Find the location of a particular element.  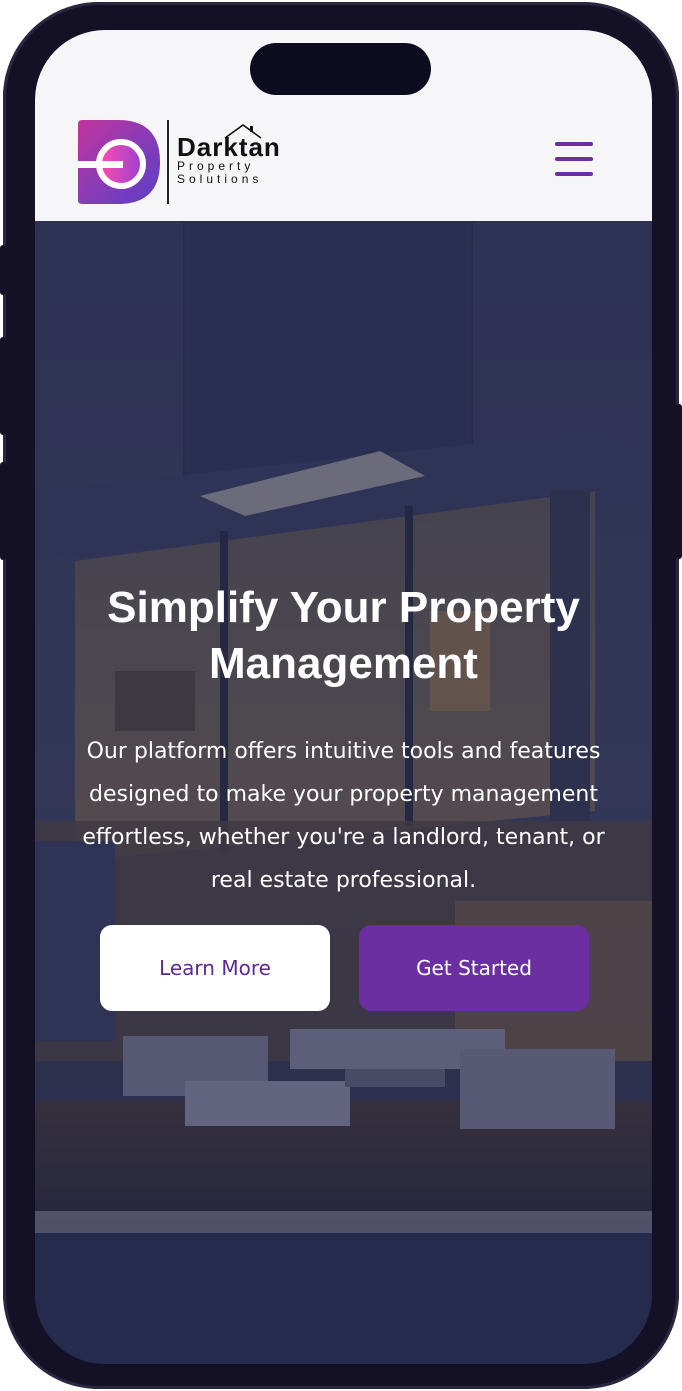

brand-text: Darktan Property Solutions is located at coordinates (229, 160).